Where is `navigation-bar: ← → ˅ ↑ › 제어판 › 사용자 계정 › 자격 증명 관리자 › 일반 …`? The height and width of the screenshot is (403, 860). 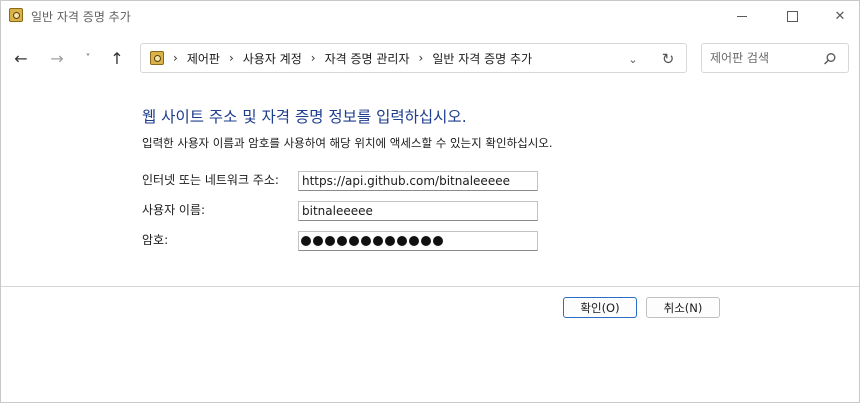 navigation-bar: ← → ˅ ↑ › 제어판 › 사용자 계정 › 자격 증명 관리자 › 일반 … is located at coordinates (430, 58).